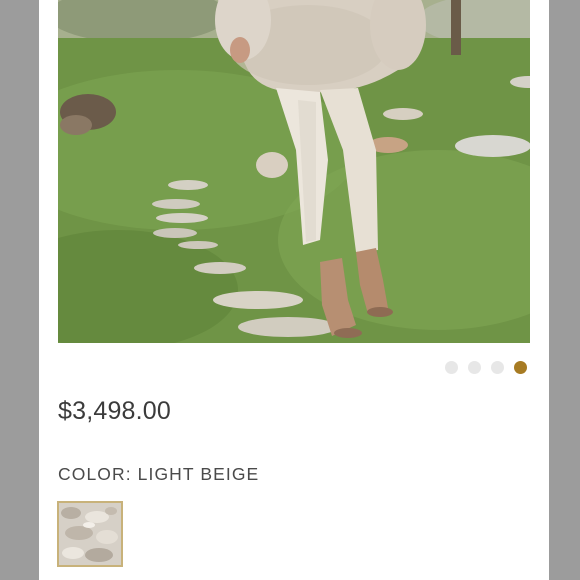 The width and height of the screenshot is (580, 580). What do you see at coordinates (520, 367) in the screenshot?
I see `carousel-dot-active` at bounding box center [520, 367].